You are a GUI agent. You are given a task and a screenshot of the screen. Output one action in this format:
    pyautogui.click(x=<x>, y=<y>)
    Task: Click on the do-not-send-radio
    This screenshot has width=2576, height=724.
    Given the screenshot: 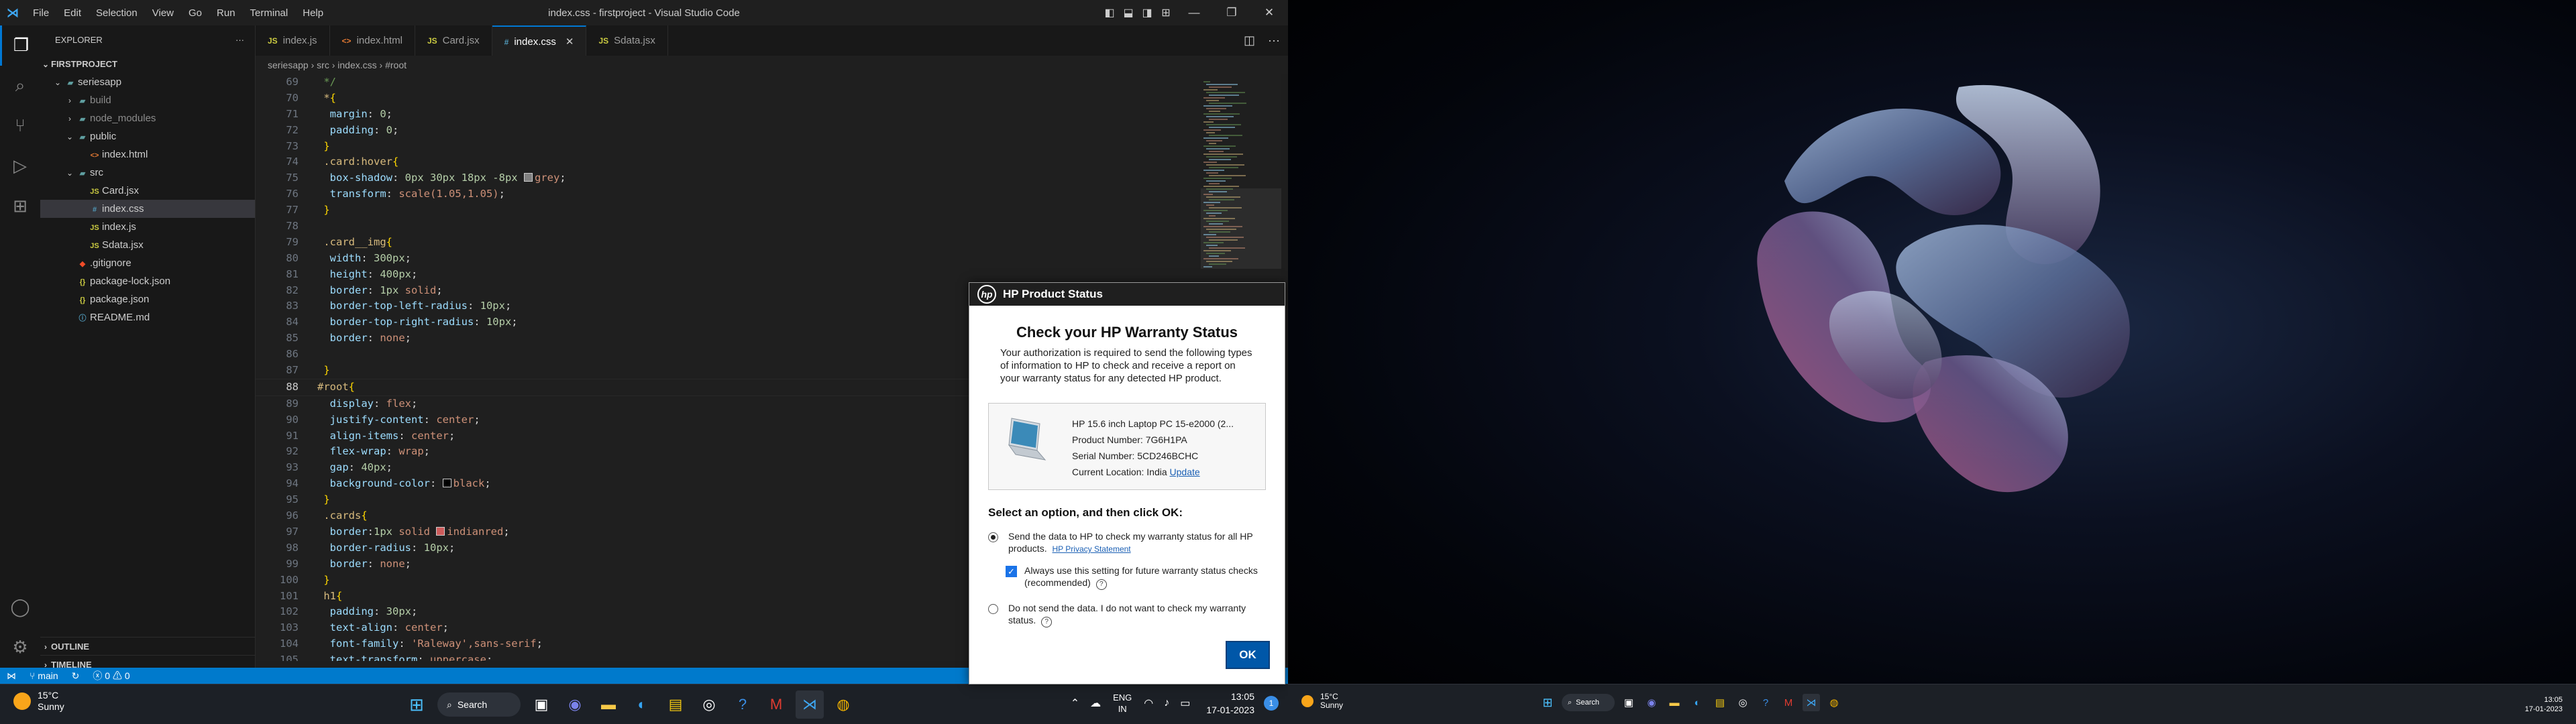 What is the action you would take?
    pyautogui.click(x=993, y=609)
    